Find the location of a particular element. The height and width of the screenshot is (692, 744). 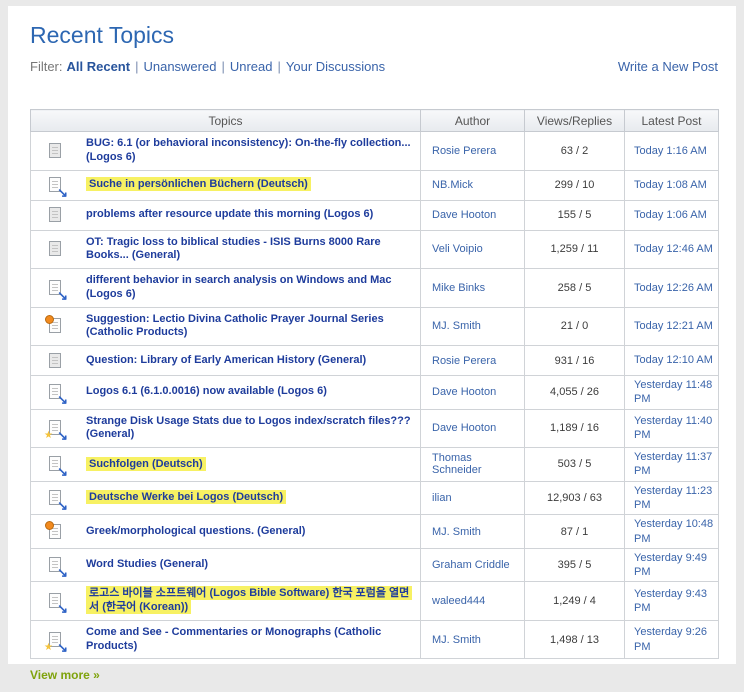

author-link: Veli Voipio is located at coordinates (457, 249).